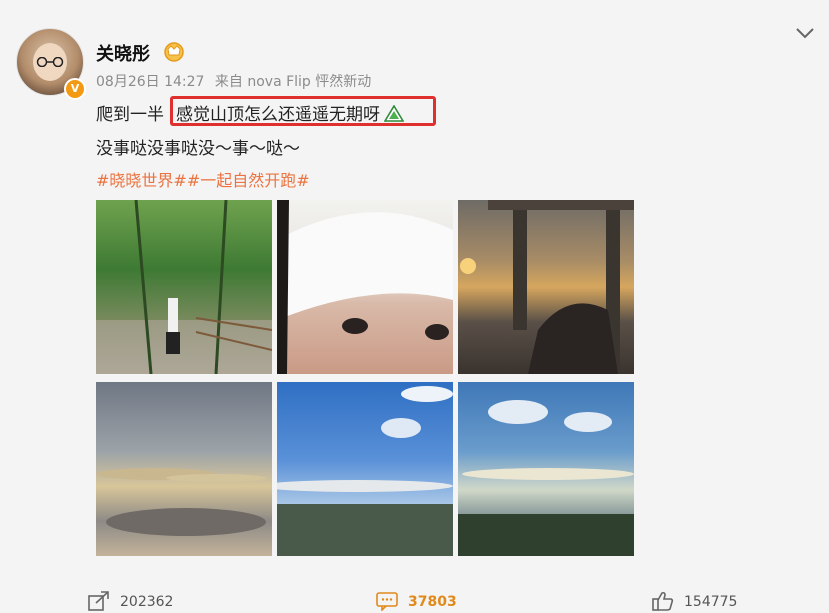 Image resolution: width=829 pixels, height=613 pixels. Describe the element at coordinates (278, 115) in the screenshot. I see `highlighted-text: 感觉山顶怎么还遥遥无期呀` at that location.